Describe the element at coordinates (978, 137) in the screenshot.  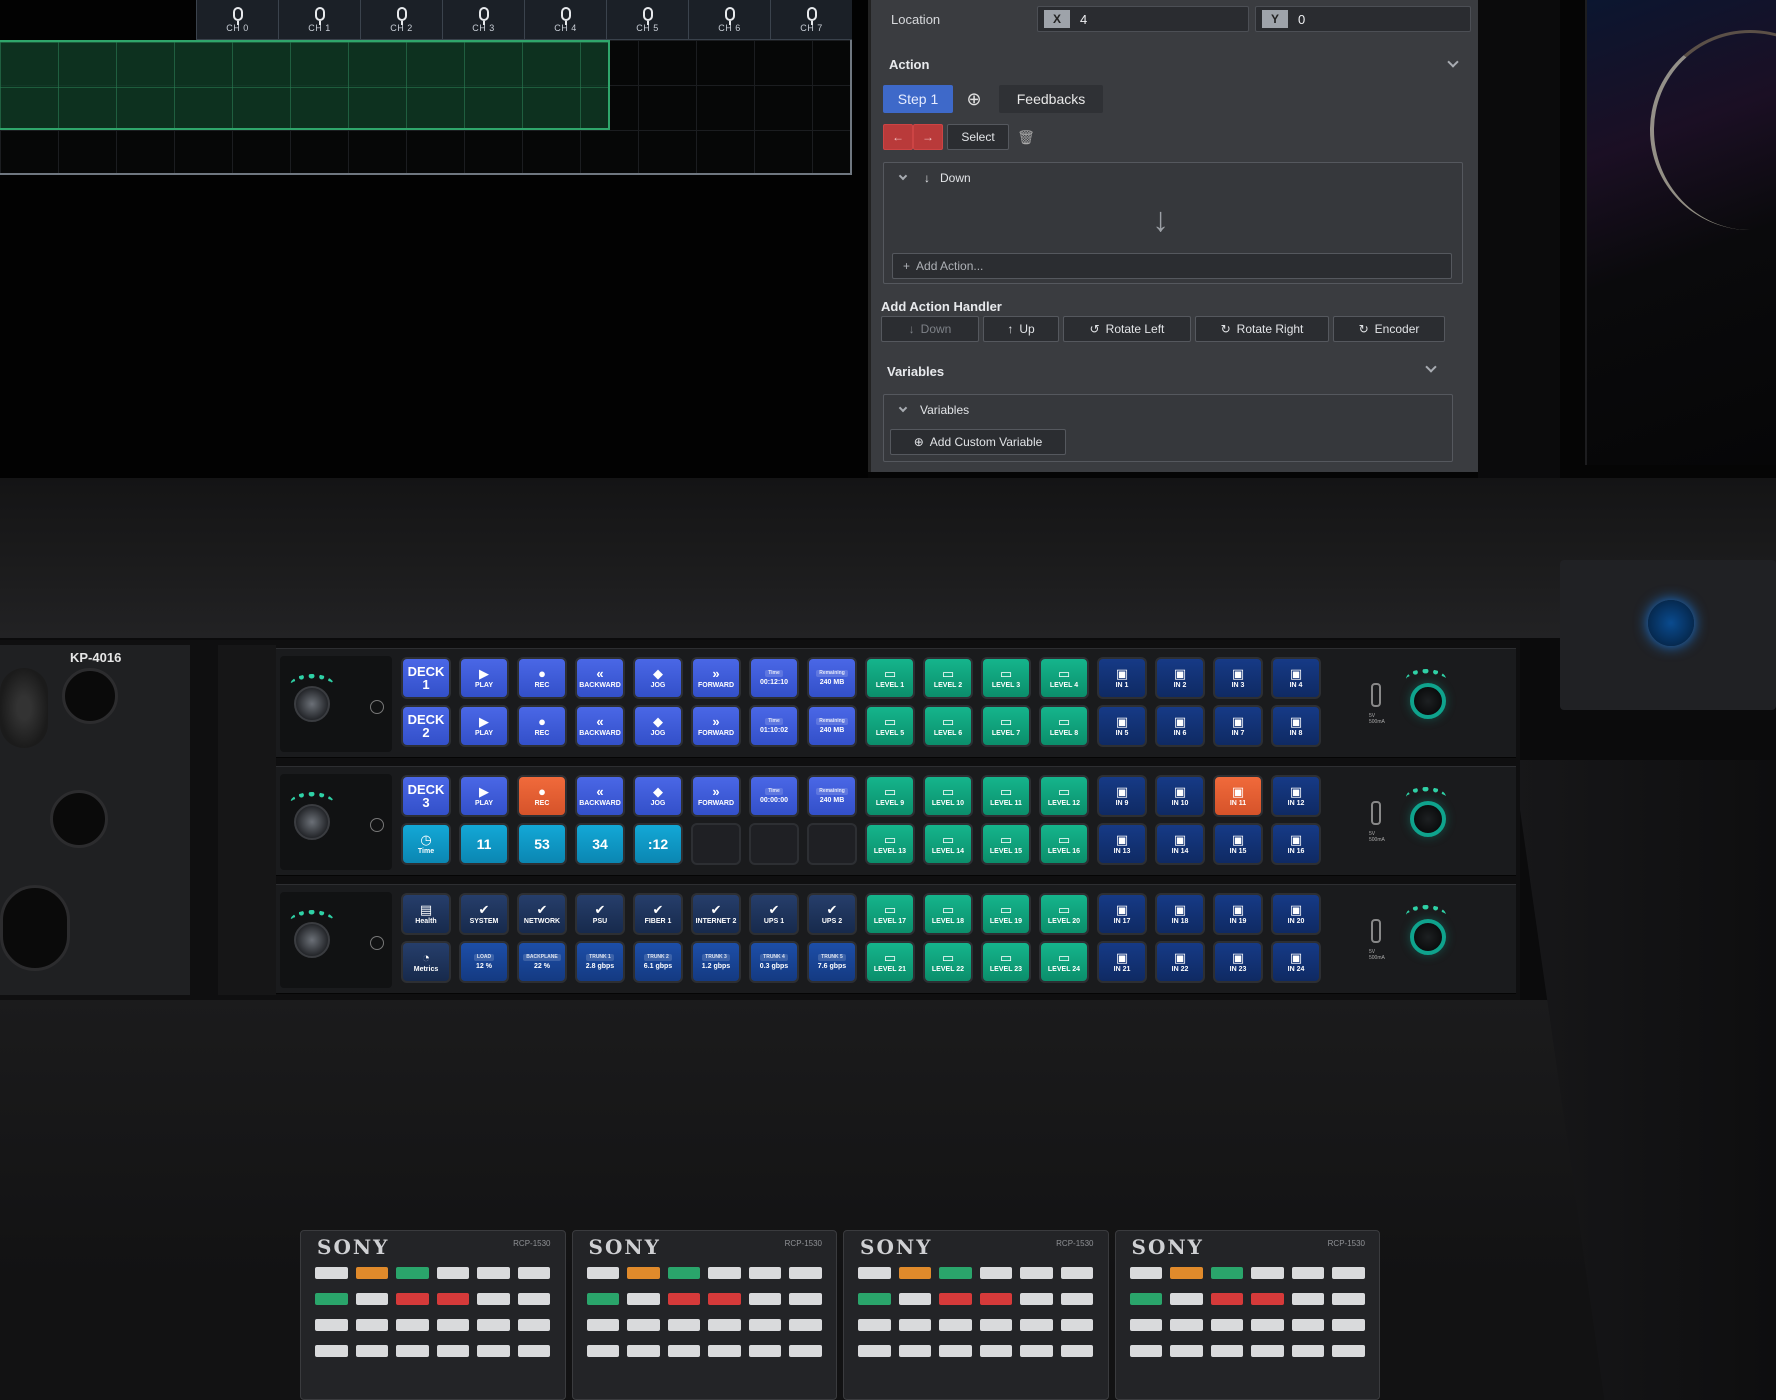
I see `select-button: Select` at that location.